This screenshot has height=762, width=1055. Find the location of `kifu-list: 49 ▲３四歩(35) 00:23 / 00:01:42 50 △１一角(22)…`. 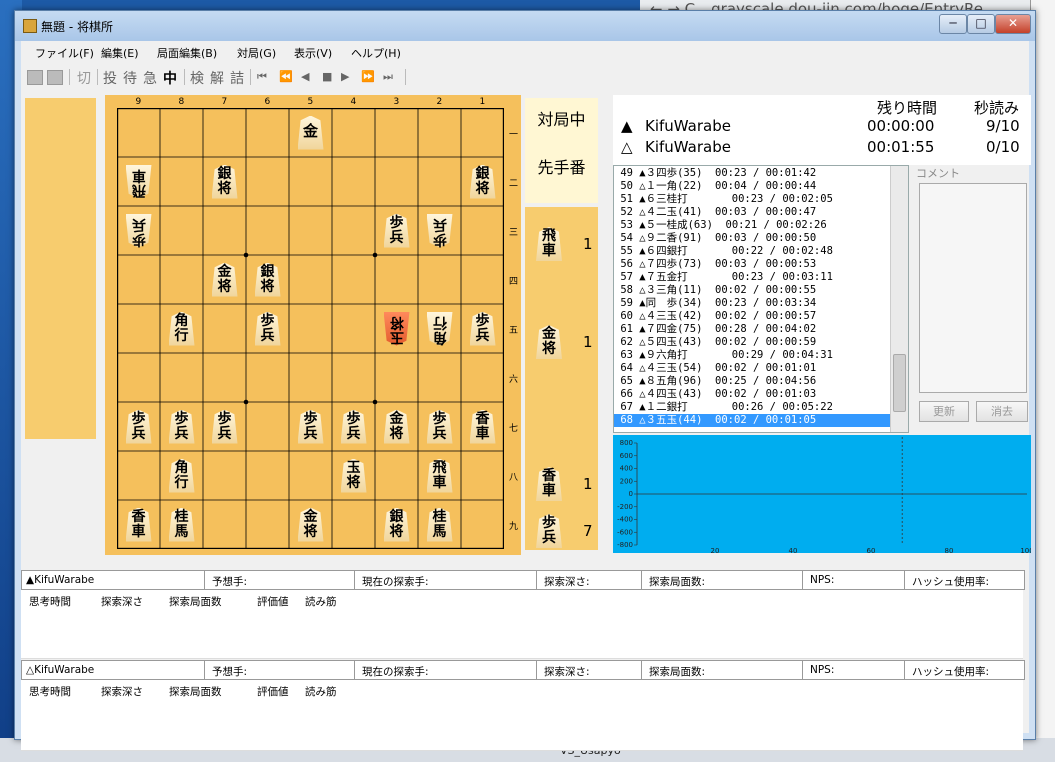

kifu-list: 49 ▲３四歩(35) 00:23 / 00:01:42 50 △１一角(22)… is located at coordinates (761, 299).